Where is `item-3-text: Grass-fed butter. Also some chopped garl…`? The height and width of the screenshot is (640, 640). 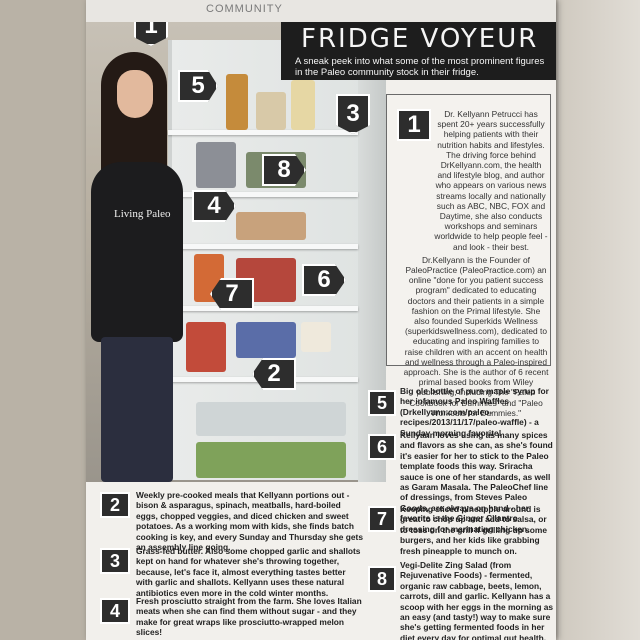
item-3-text: Grass-fed butter. Also some chopped garl… is located at coordinates (248, 572).